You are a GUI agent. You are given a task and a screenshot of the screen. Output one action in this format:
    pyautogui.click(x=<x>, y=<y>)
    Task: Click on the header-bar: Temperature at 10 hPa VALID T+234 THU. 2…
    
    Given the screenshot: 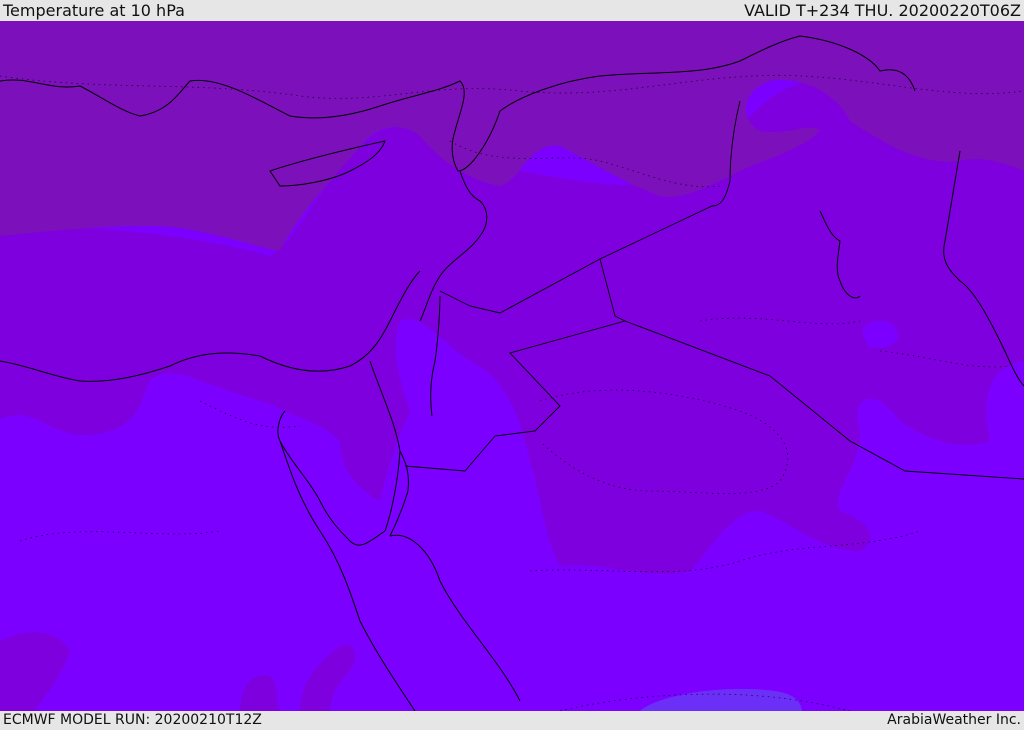 What is the action you would take?
    pyautogui.click(x=512, y=10)
    